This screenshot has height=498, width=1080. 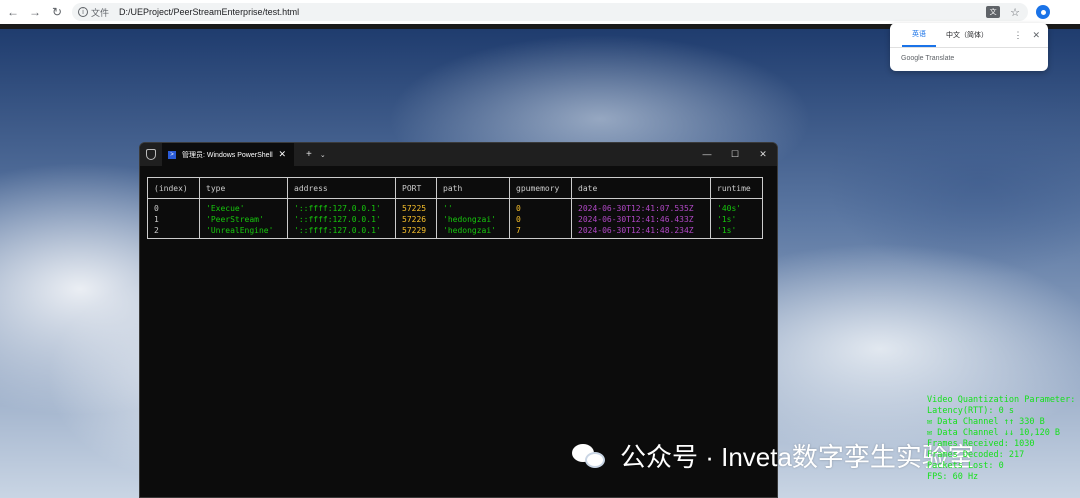 What do you see at coordinates (156, 219) in the screenshot?
I see `index-value: 1` at bounding box center [156, 219].